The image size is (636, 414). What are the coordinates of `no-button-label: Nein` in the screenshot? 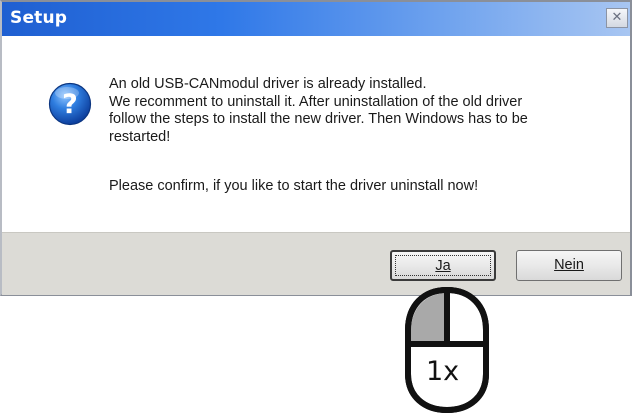 It's located at (569, 265).